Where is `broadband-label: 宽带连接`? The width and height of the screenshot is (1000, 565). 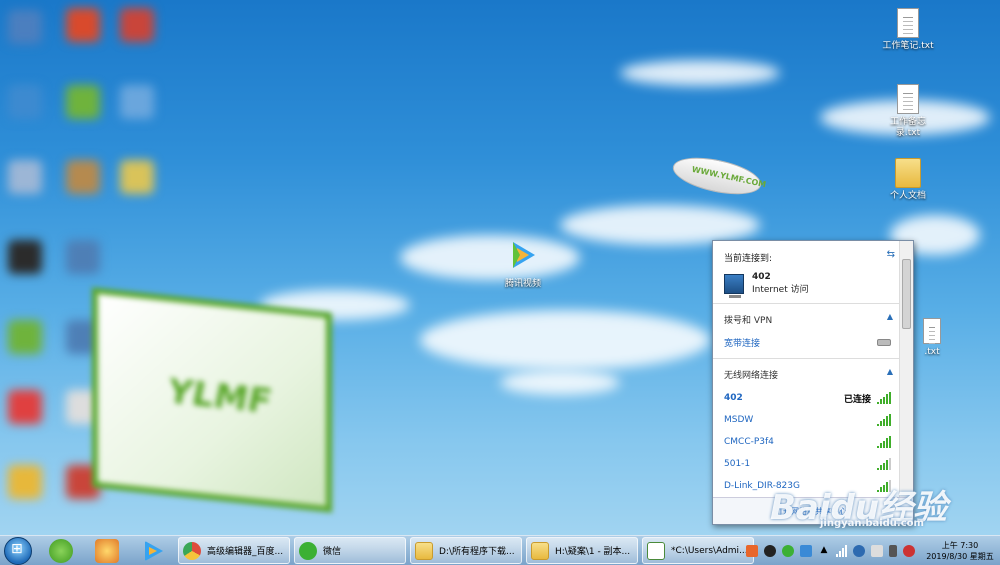 broadband-label: 宽带连接 is located at coordinates (742, 344).